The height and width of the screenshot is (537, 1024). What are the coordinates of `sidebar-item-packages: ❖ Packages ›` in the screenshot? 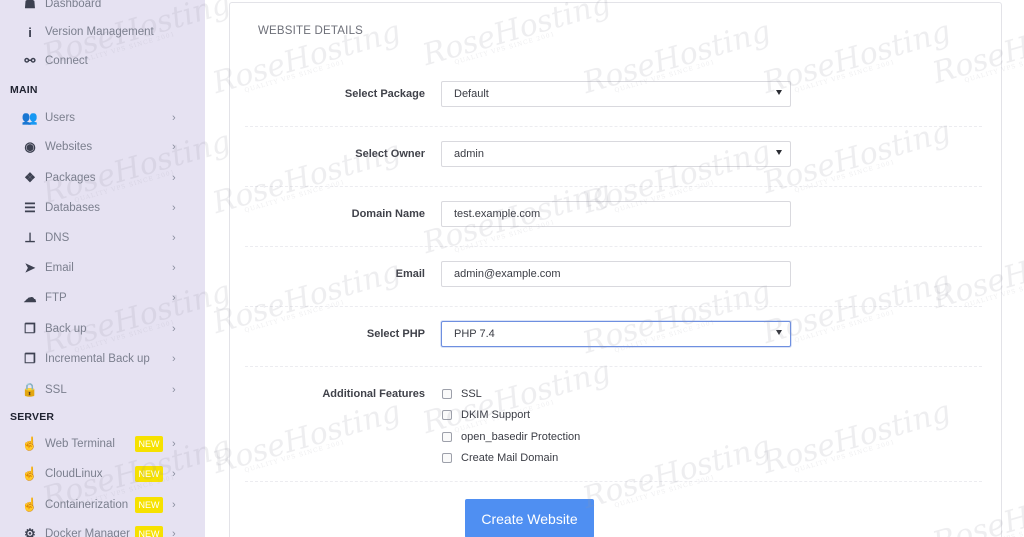 It's located at (102, 178).